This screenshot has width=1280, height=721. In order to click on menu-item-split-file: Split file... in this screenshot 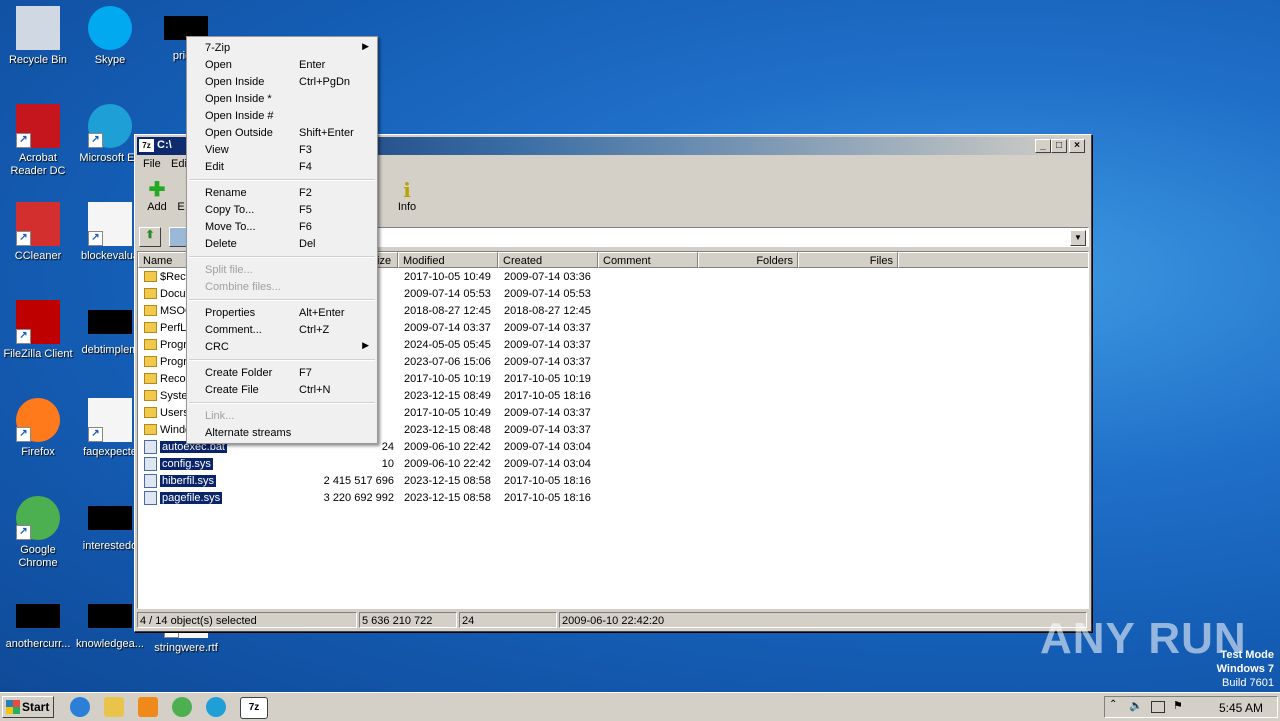, I will do `click(282, 269)`.